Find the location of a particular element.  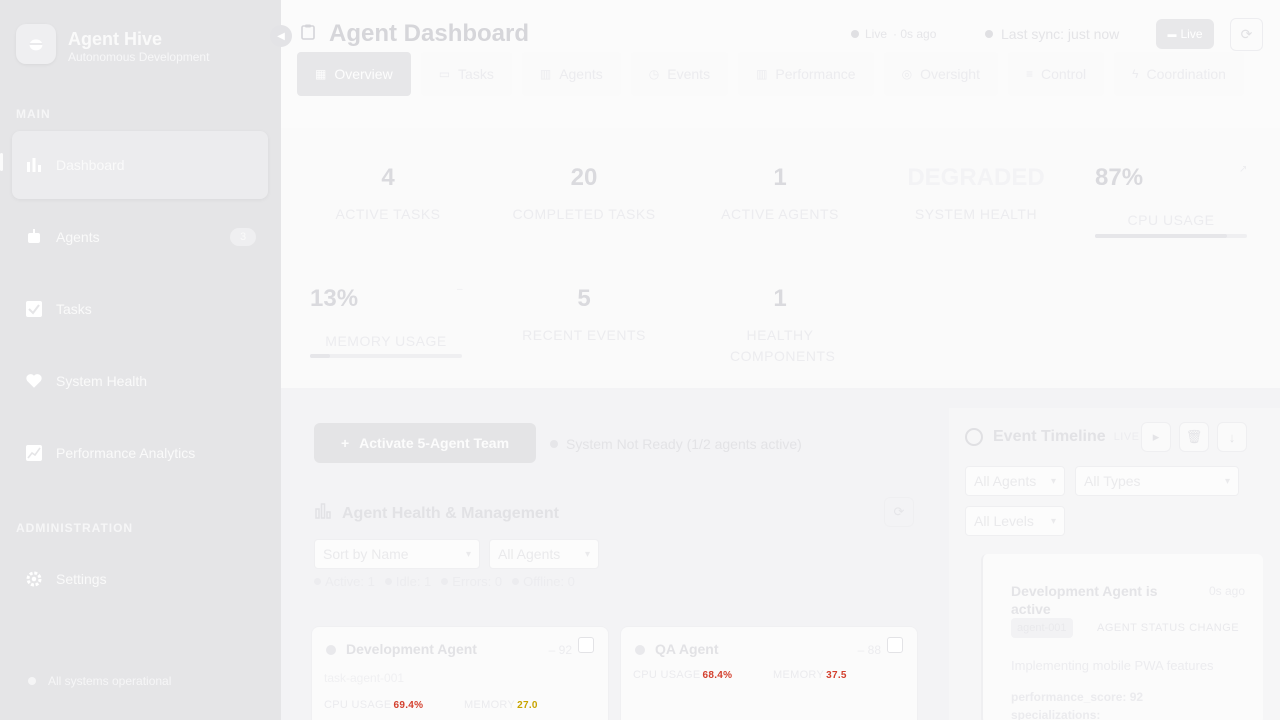

tab-overview: ▦ Overview is located at coordinates (354, 74).